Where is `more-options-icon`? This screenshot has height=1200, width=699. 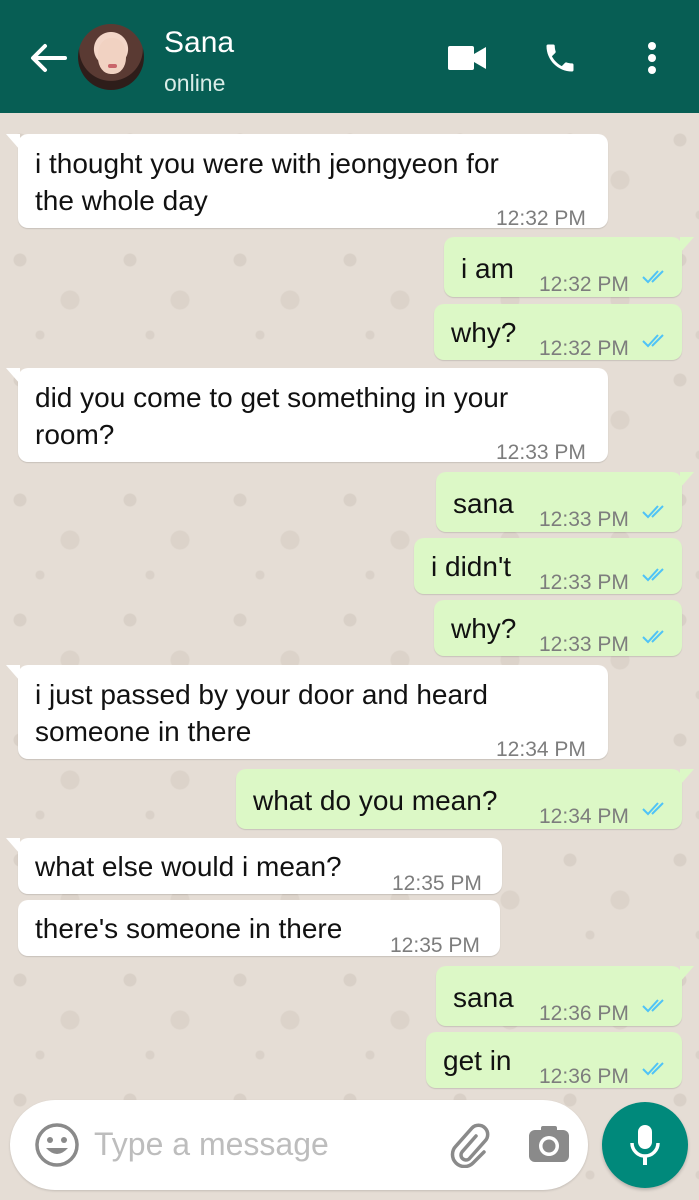 more-options-icon is located at coordinates (652, 58).